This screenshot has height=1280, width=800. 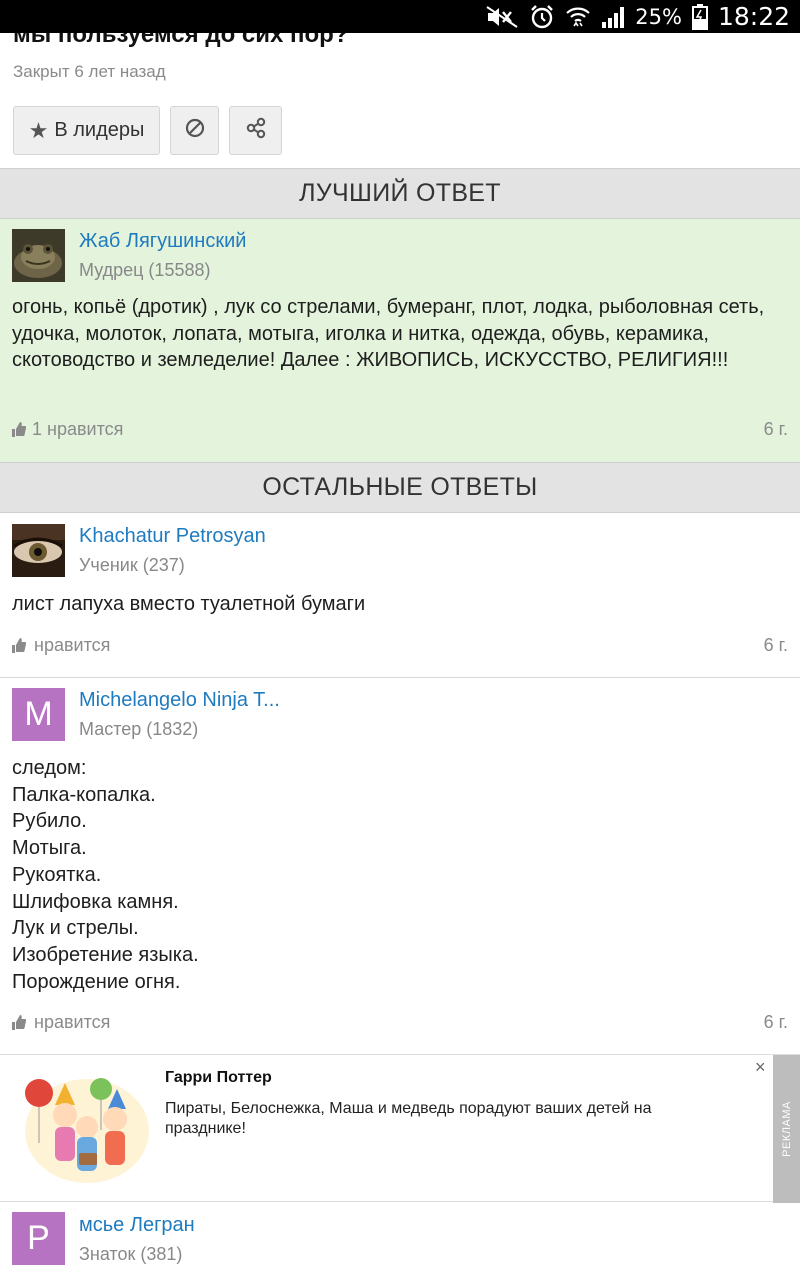 I want to click on report-button, so click(x=194, y=130).